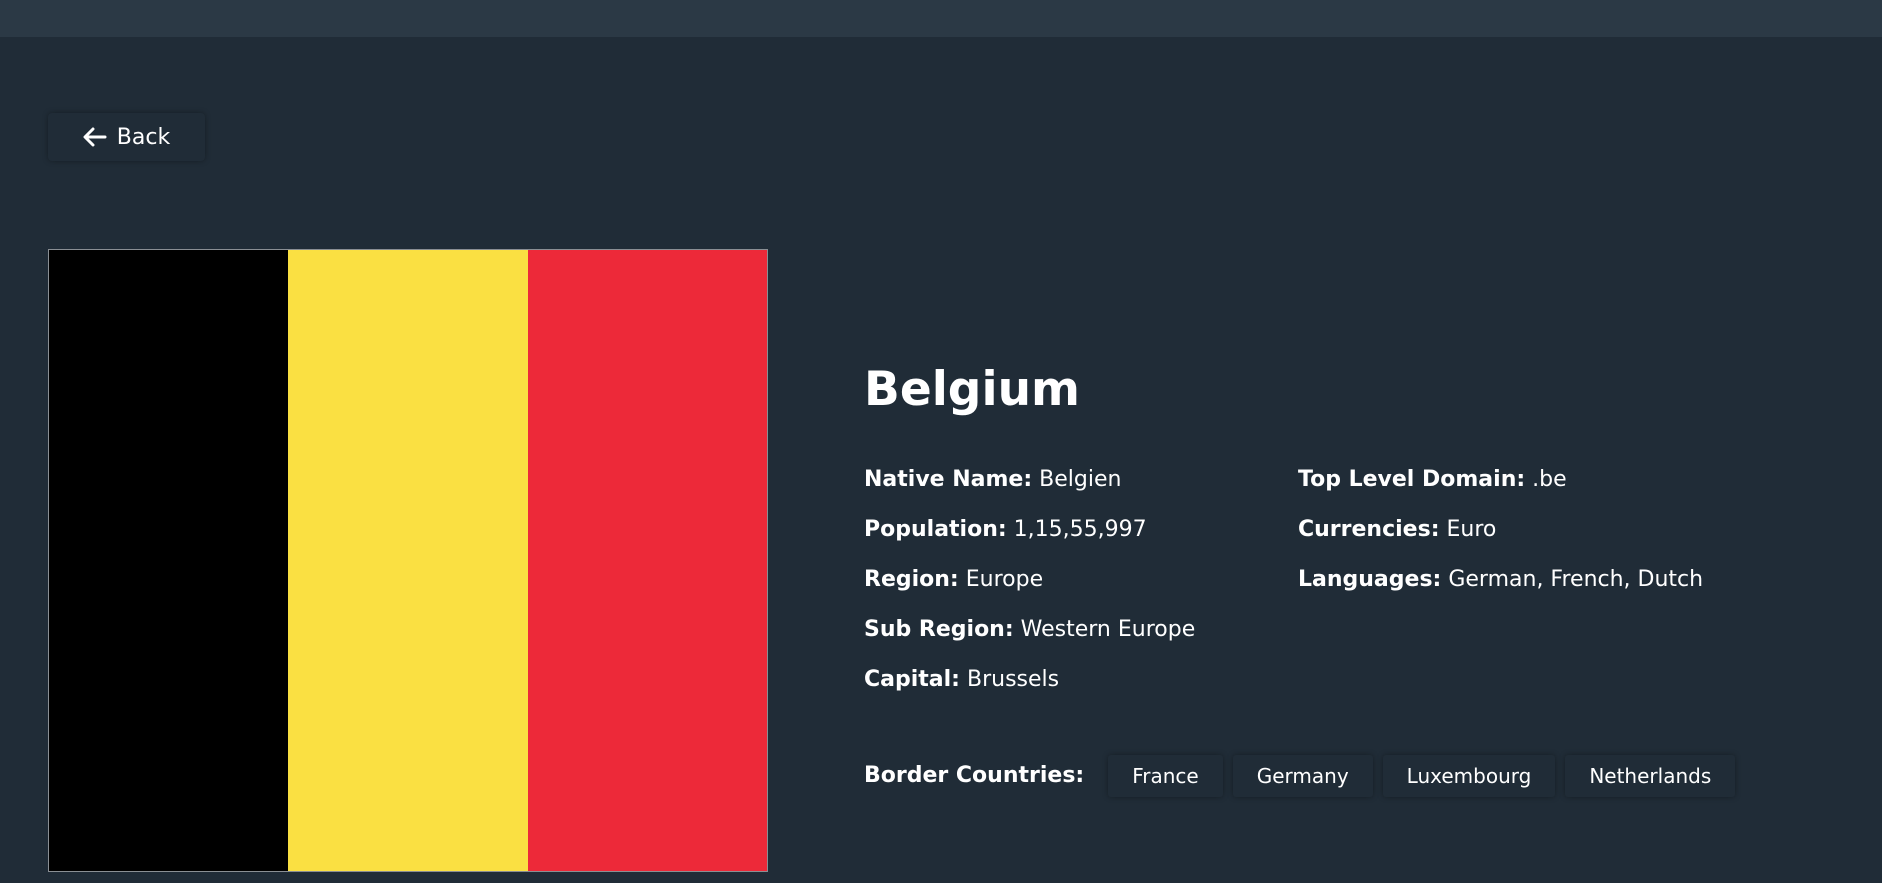  I want to click on field-label: Sub Region:, so click(939, 629).